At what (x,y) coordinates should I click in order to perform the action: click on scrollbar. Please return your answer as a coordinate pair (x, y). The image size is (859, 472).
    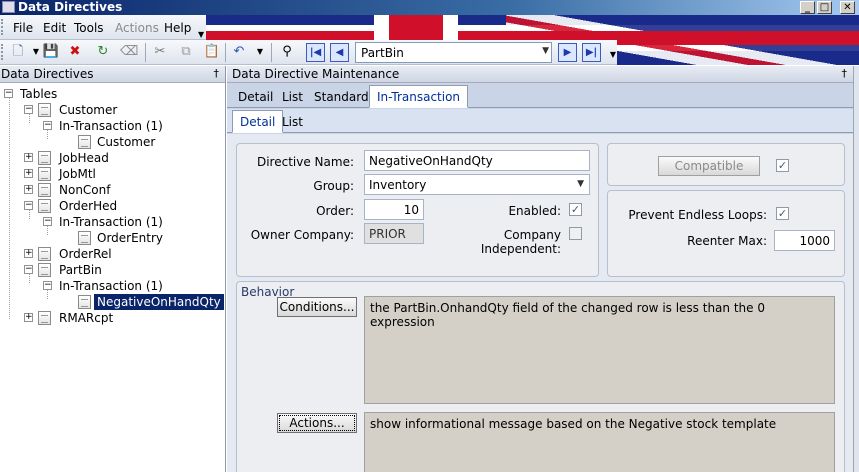
    Looking at the image, I should click on (856, 269).